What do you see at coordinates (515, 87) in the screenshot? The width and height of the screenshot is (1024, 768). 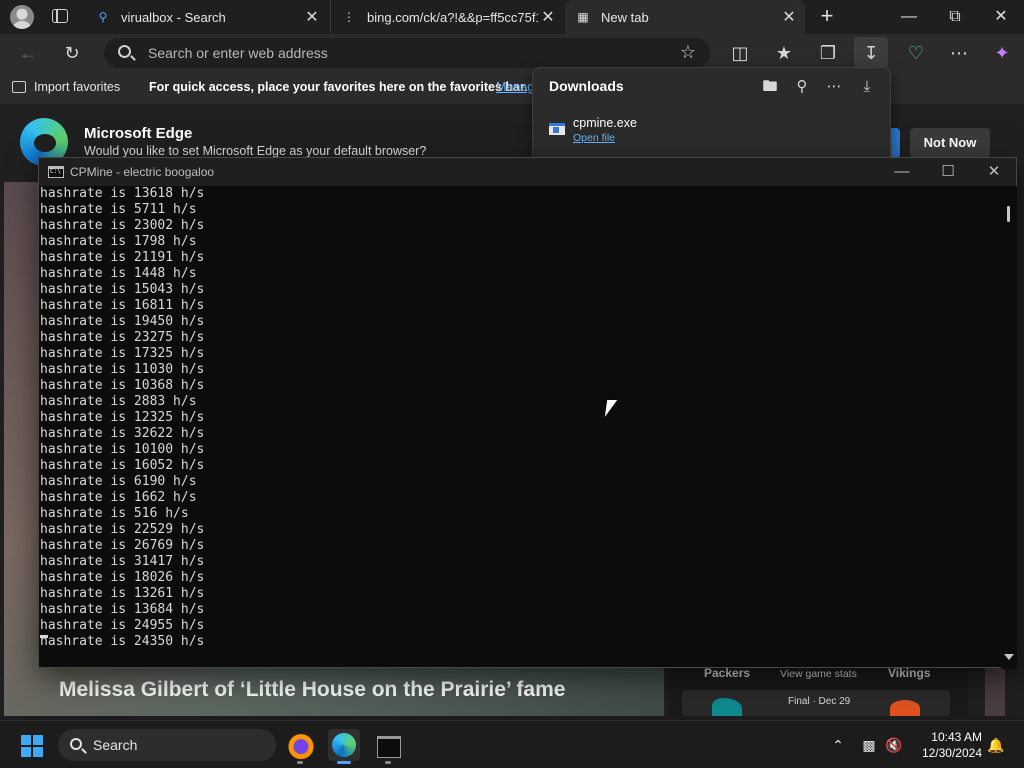 I see `manage-favorites-link: Manag` at bounding box center [515, 87].